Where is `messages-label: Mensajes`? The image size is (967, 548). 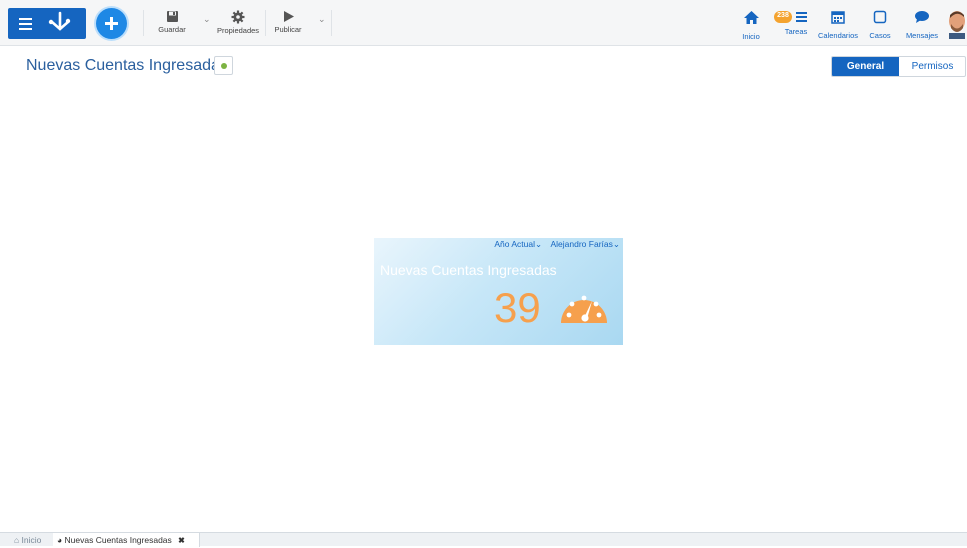 messages-label: Mensajes is located at coordinates (922, 35).